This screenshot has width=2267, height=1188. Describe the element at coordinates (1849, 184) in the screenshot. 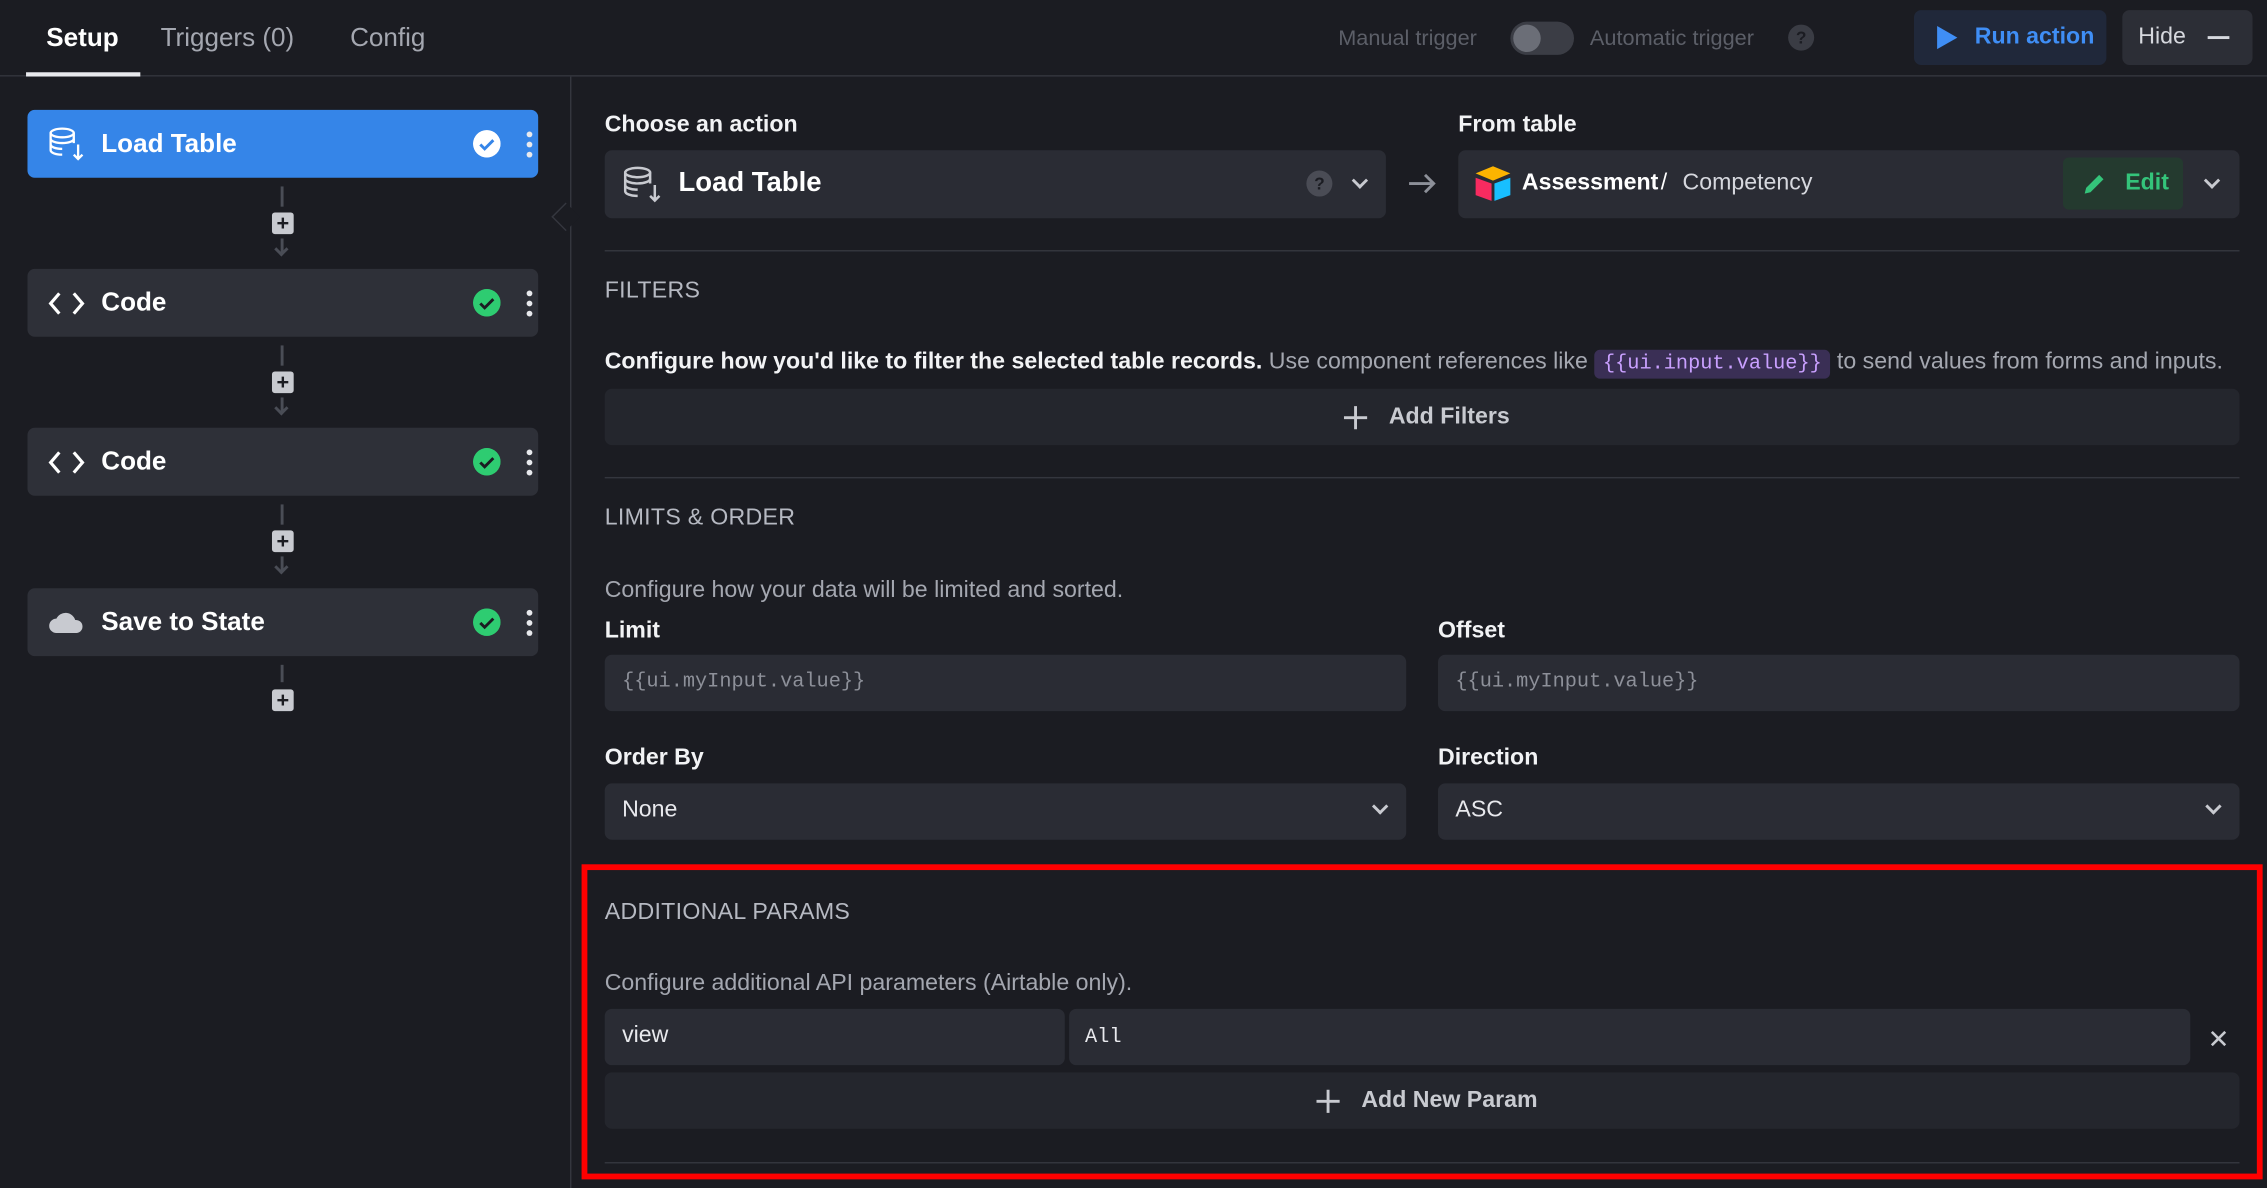

I see `table-select: Assessment / Competency Edit` at that location.